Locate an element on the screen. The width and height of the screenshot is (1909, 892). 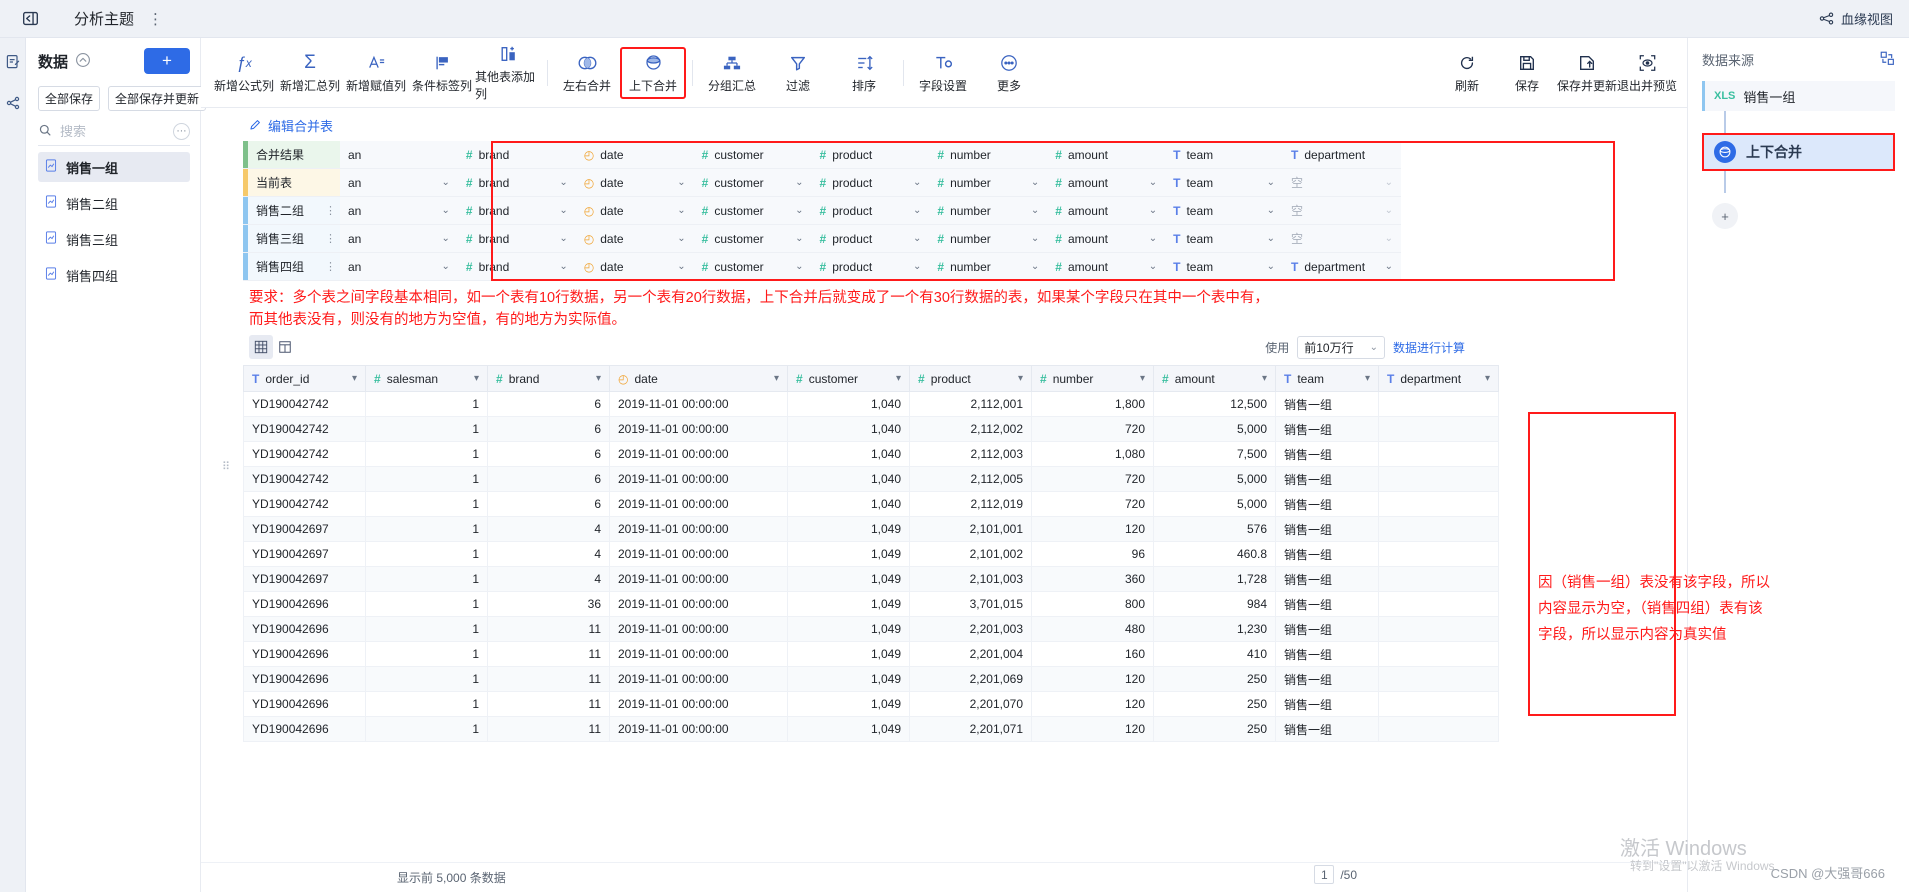
cell-amount: 984 is located at coordinates (1214, 604).